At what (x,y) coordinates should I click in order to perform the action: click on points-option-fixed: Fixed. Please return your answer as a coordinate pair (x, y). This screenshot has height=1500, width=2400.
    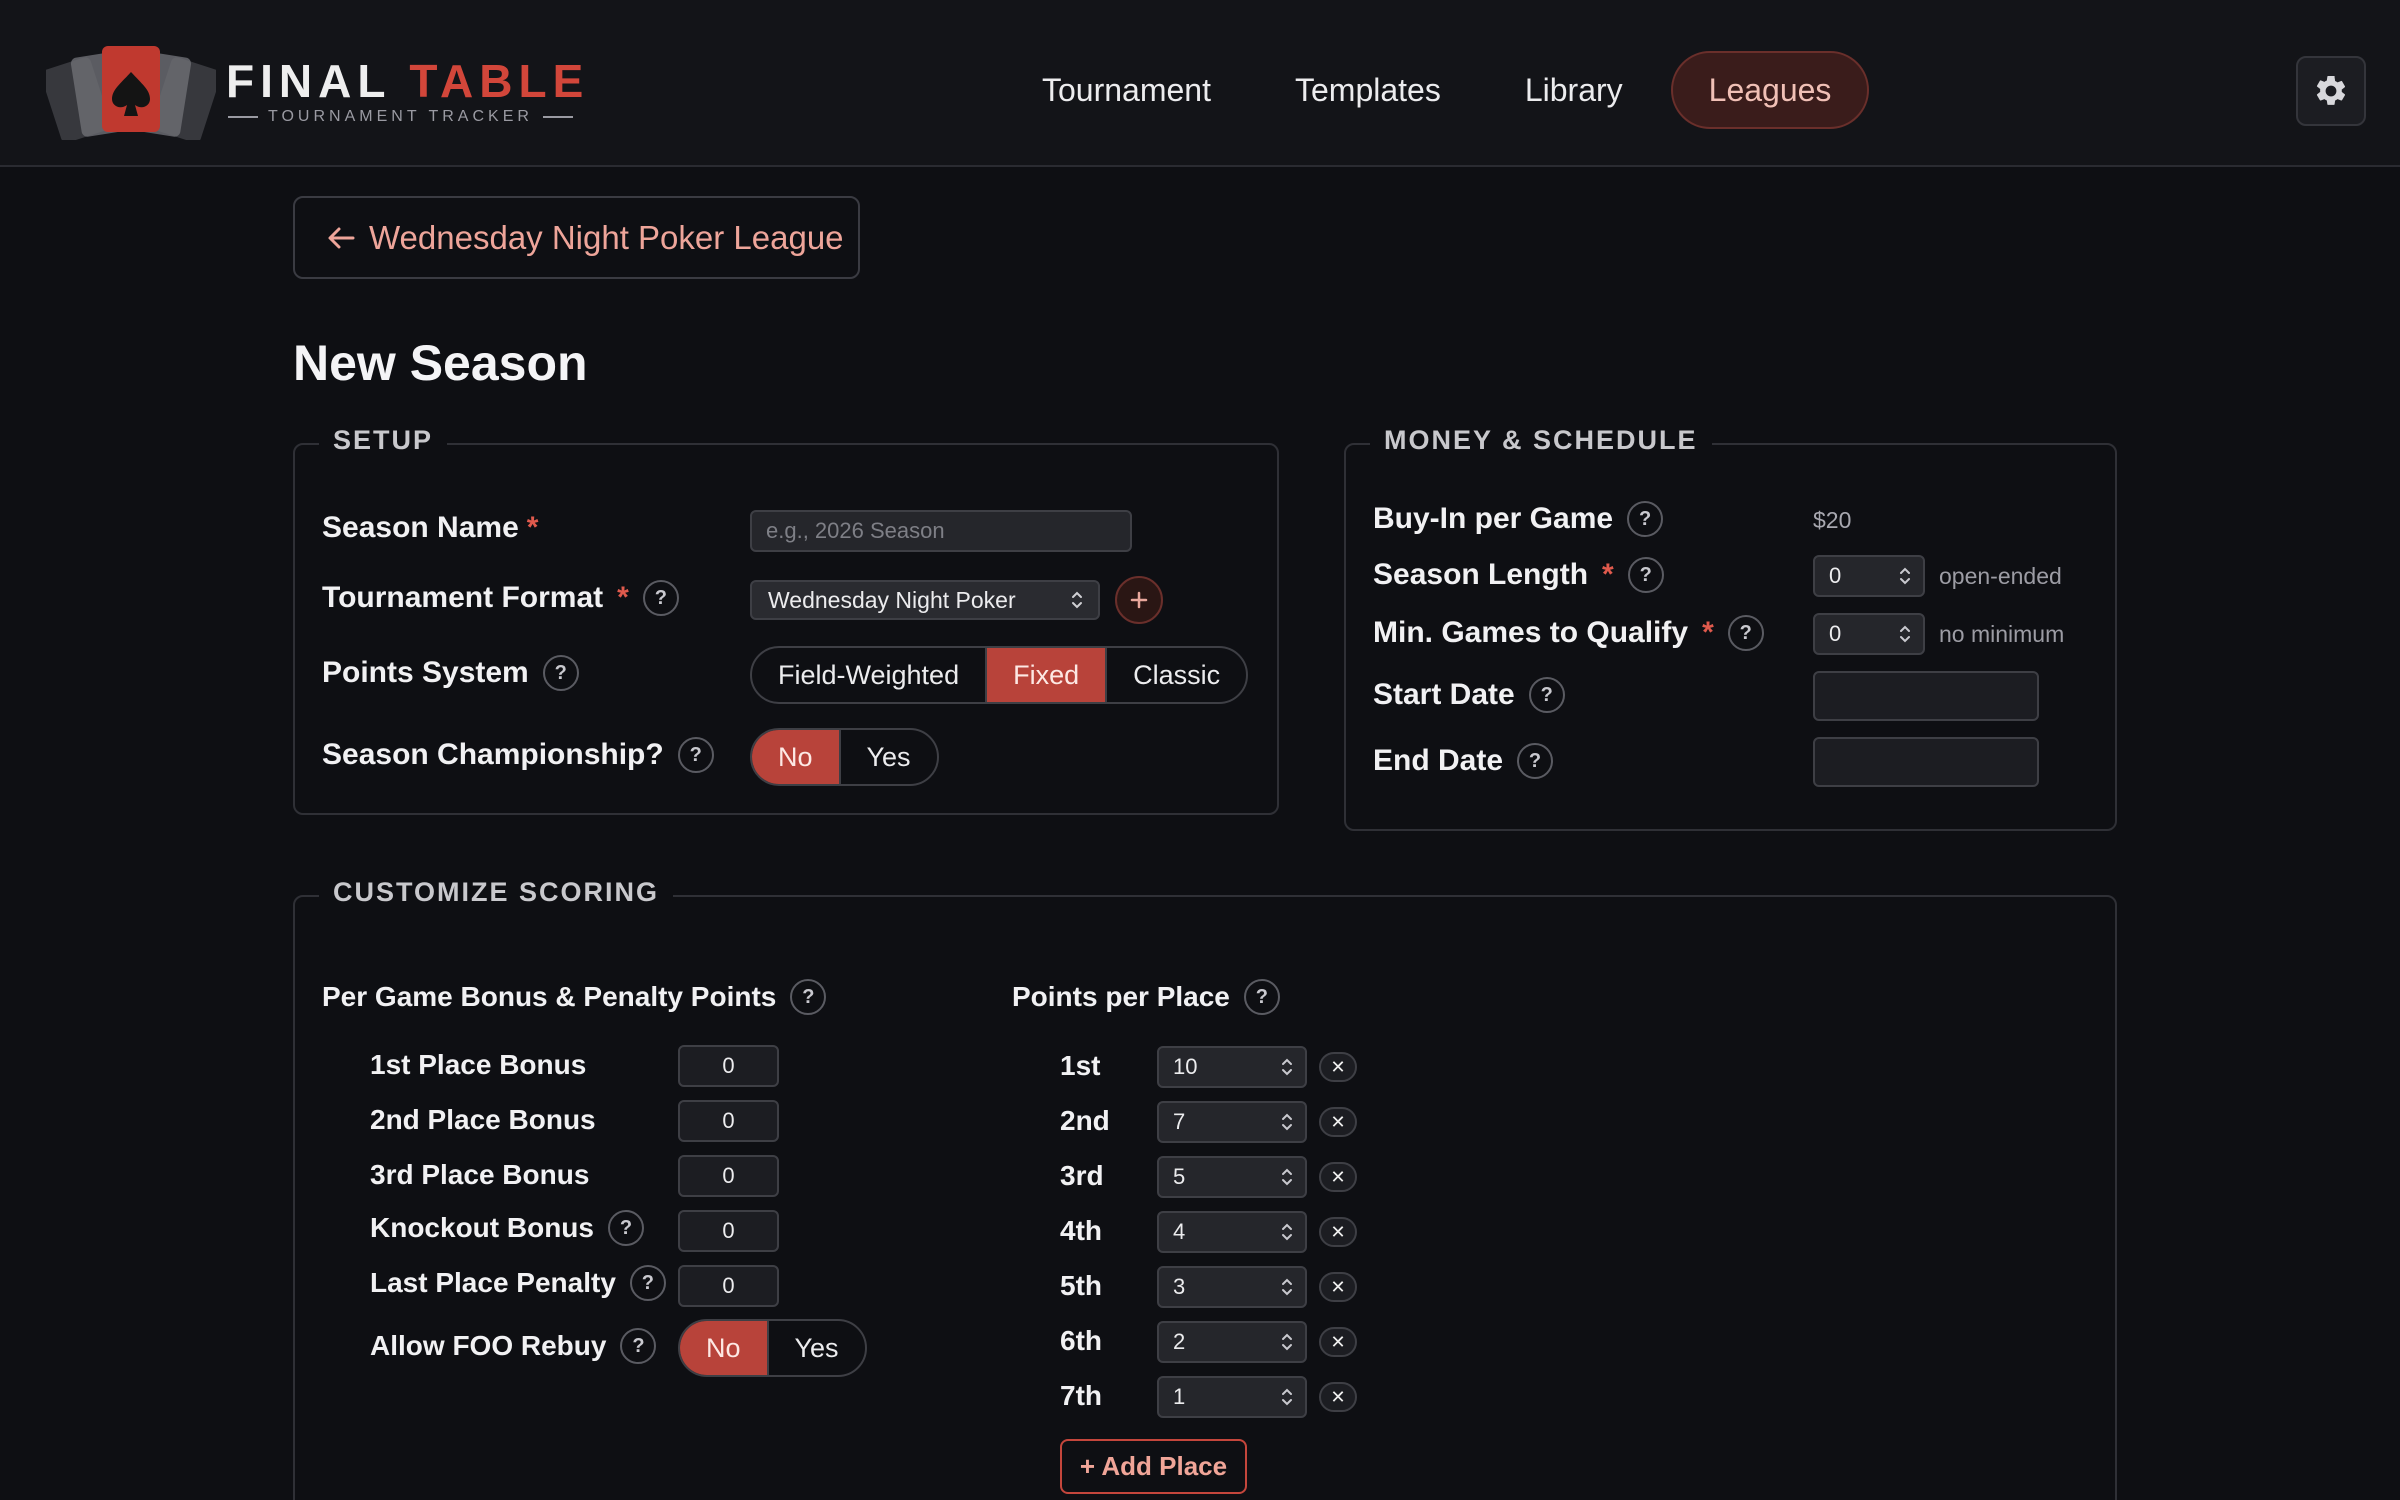
    Looking at the image, I should click on (1047, 675).